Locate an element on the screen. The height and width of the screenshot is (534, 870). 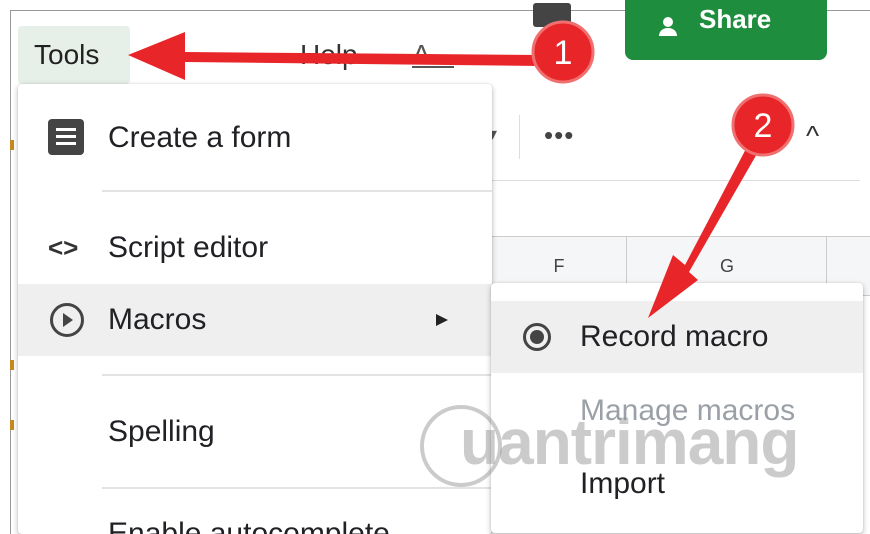
code-icon: <> is located at coordinates (63, 247).